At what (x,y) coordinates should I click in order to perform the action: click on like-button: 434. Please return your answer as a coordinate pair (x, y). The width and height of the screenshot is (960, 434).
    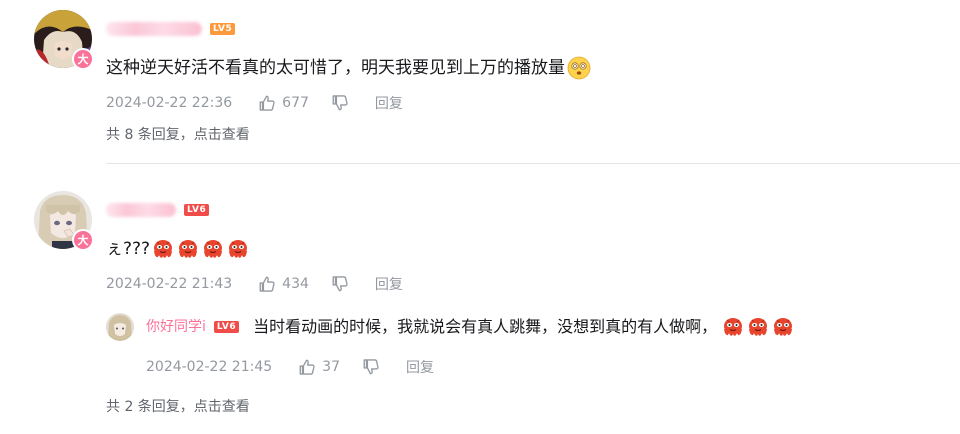
    Looking at the image, I should click on (283, 284).